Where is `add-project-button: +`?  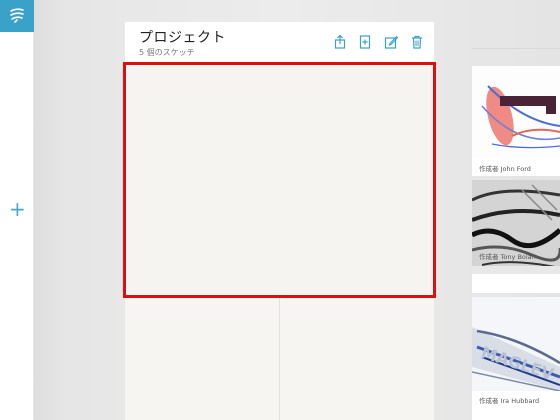
add-project-button: + is located at coordinates (17, 209).